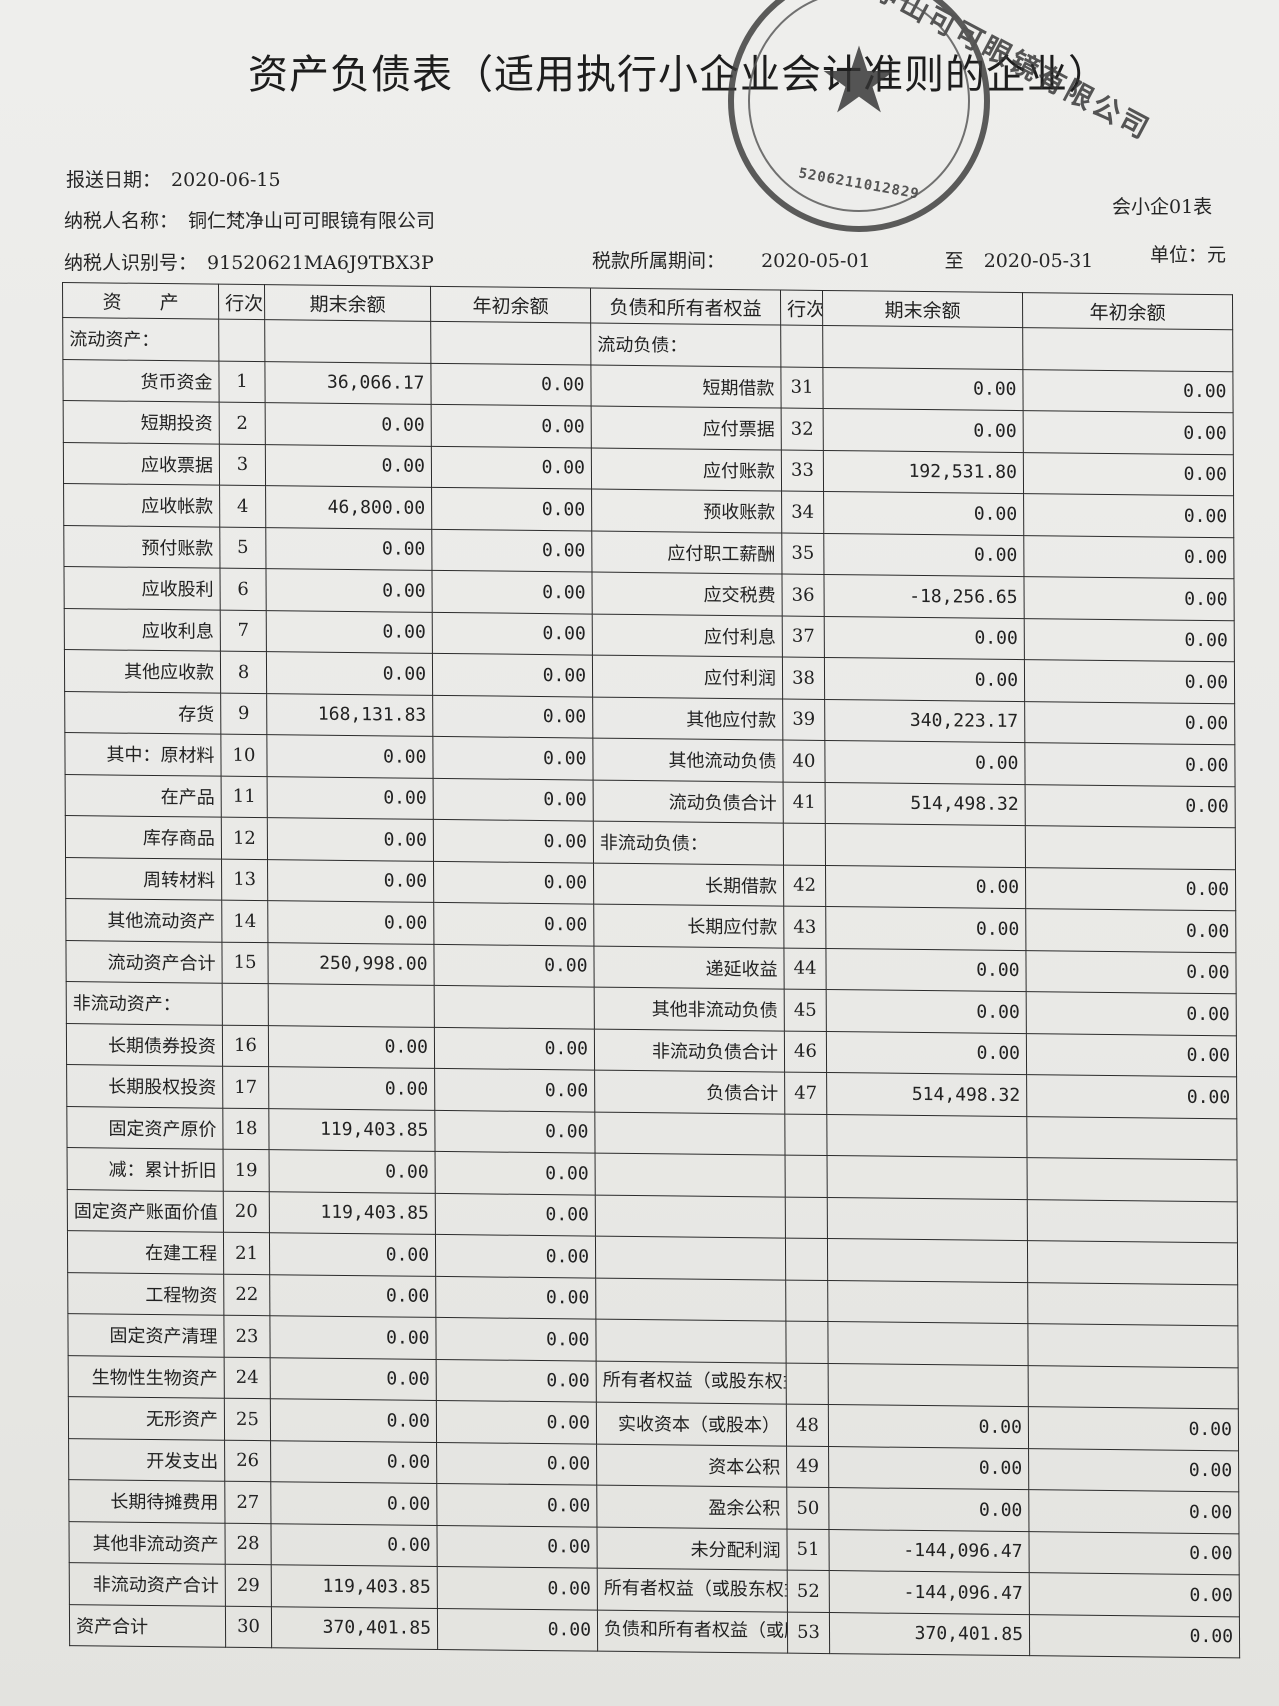 Image resolution: width=1279 pixels, height=1706 pixels. What do you see at coordinates (689, 1009) in the screenshot?
I see `item-name: 其他非流动负债` at bounding box center [689, 1009].